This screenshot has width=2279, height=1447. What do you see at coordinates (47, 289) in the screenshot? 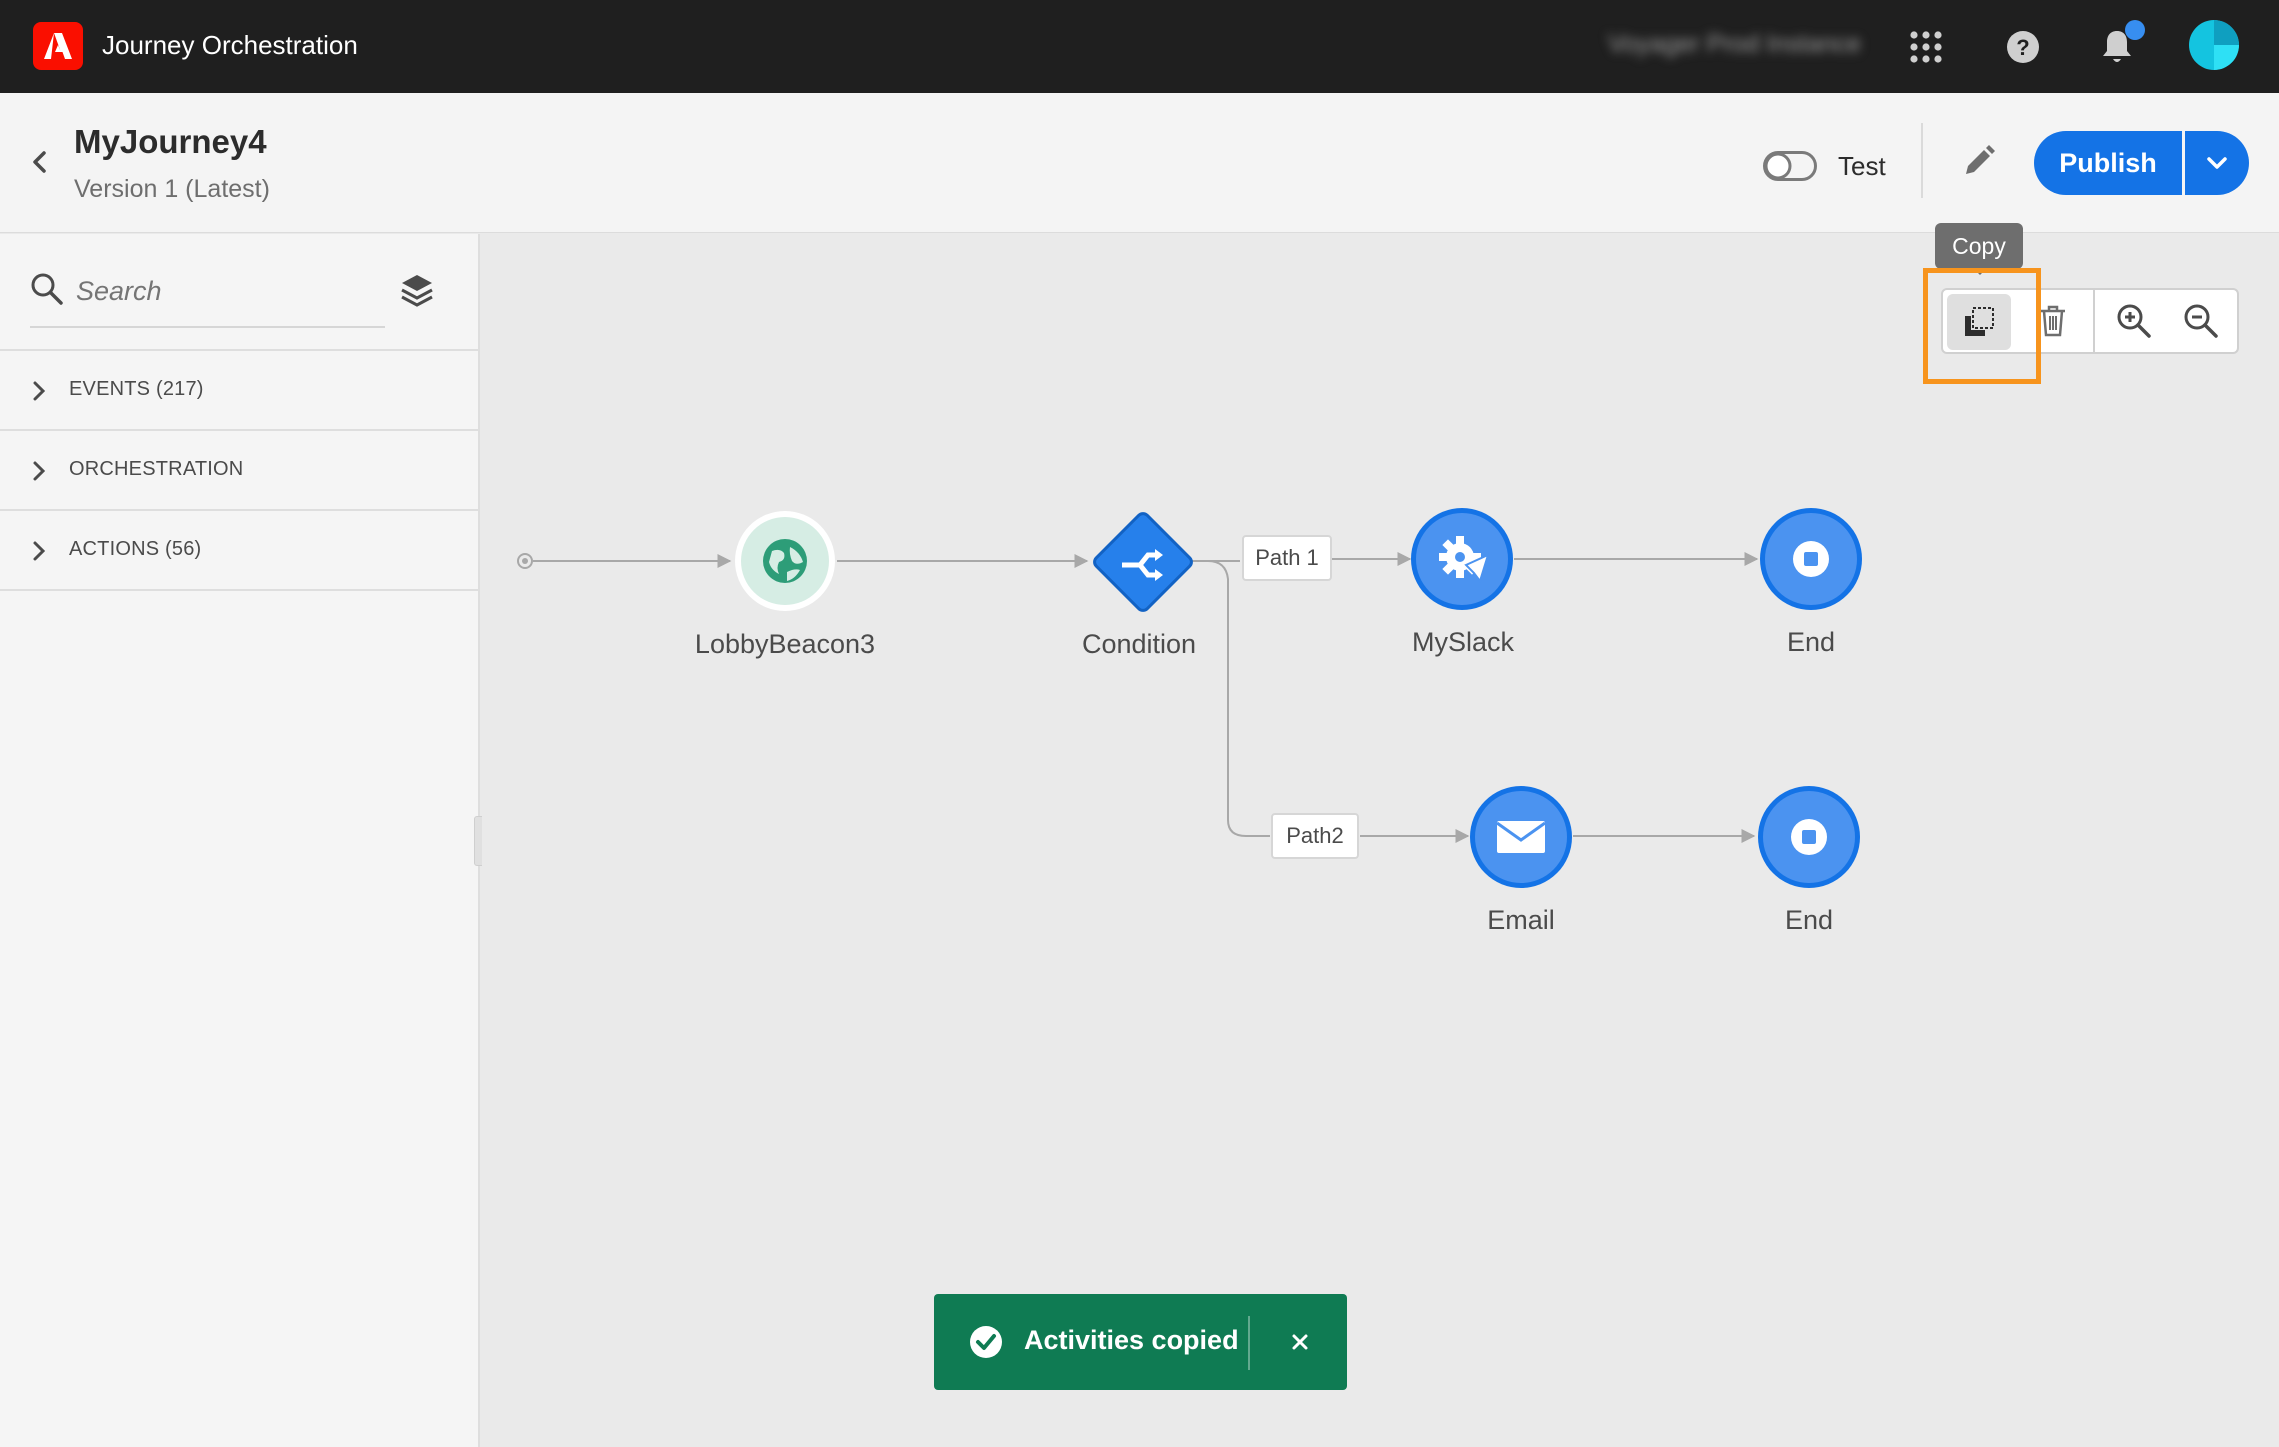
I see `search-icon` at bounding box center [47, 289].